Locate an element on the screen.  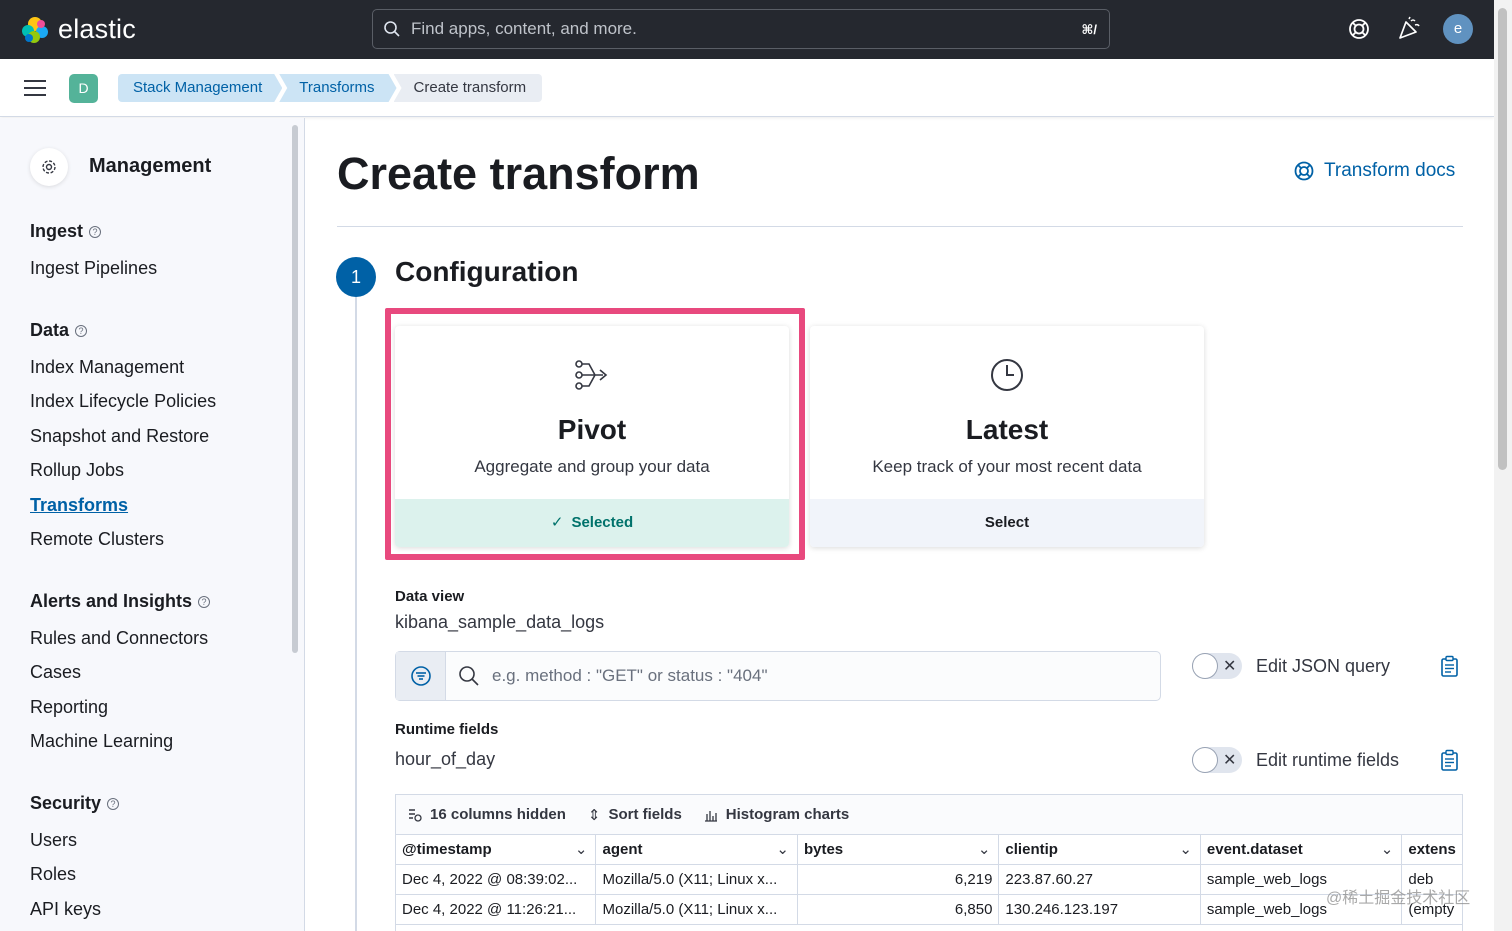
latest-title: Latest is located at coordinates (1007, 429).